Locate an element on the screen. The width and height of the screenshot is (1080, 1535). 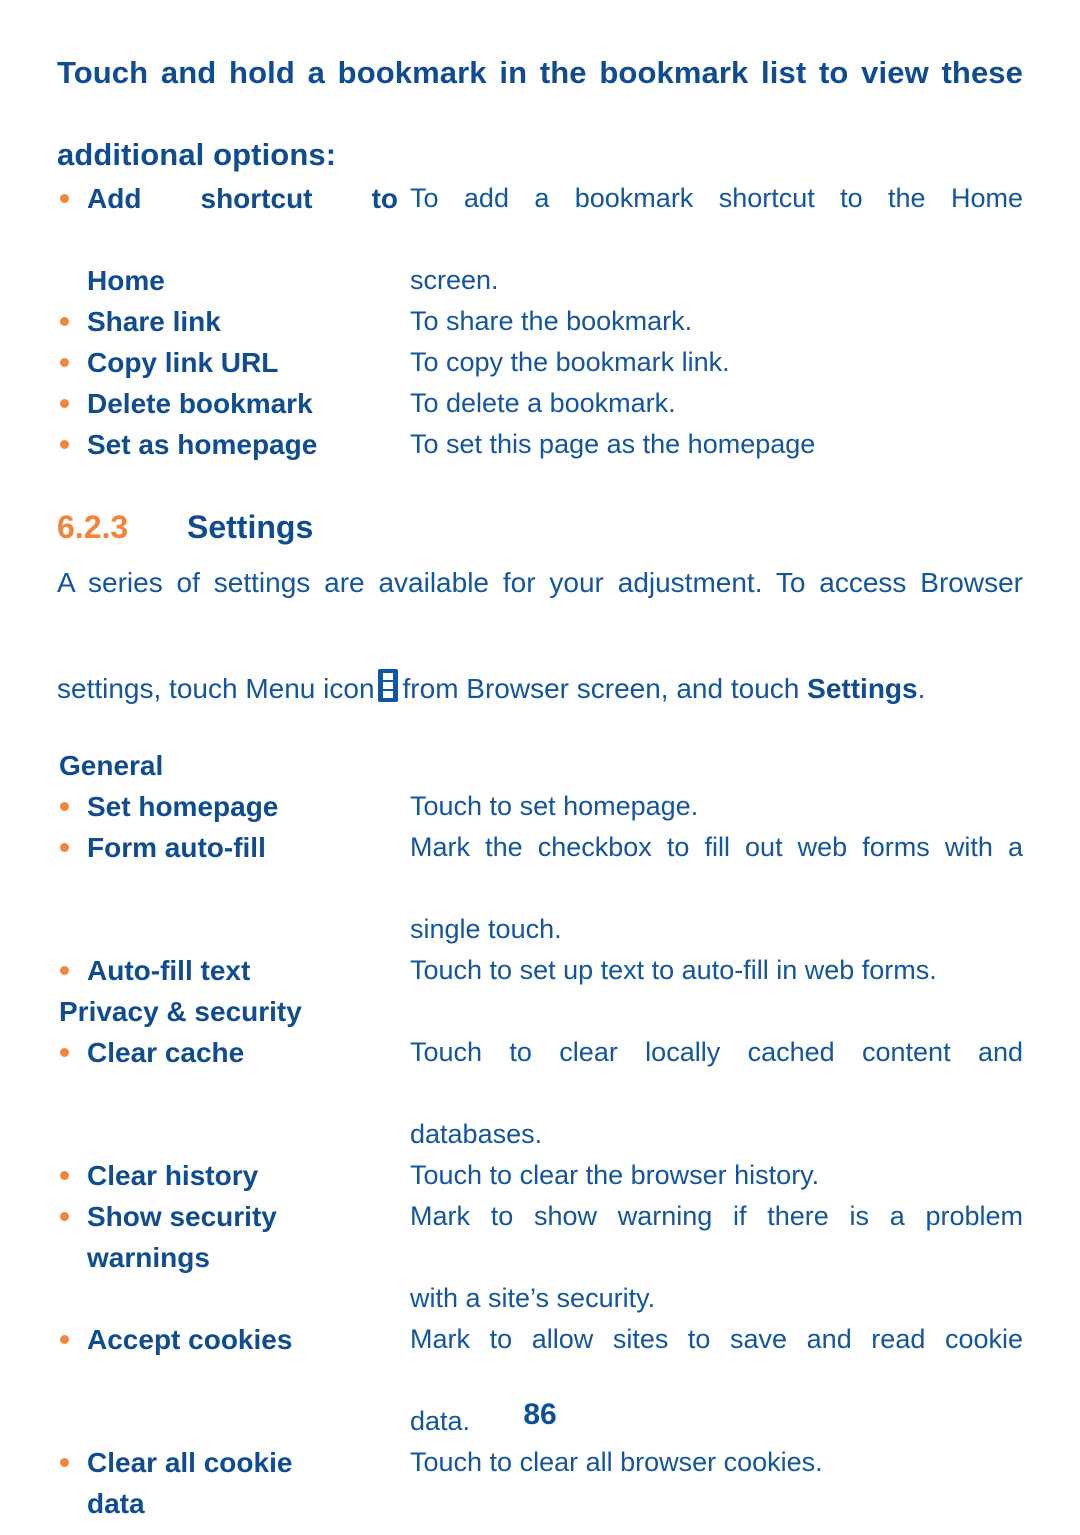
section-body-settings-bold: Settings is located at coordinates (862, 688).